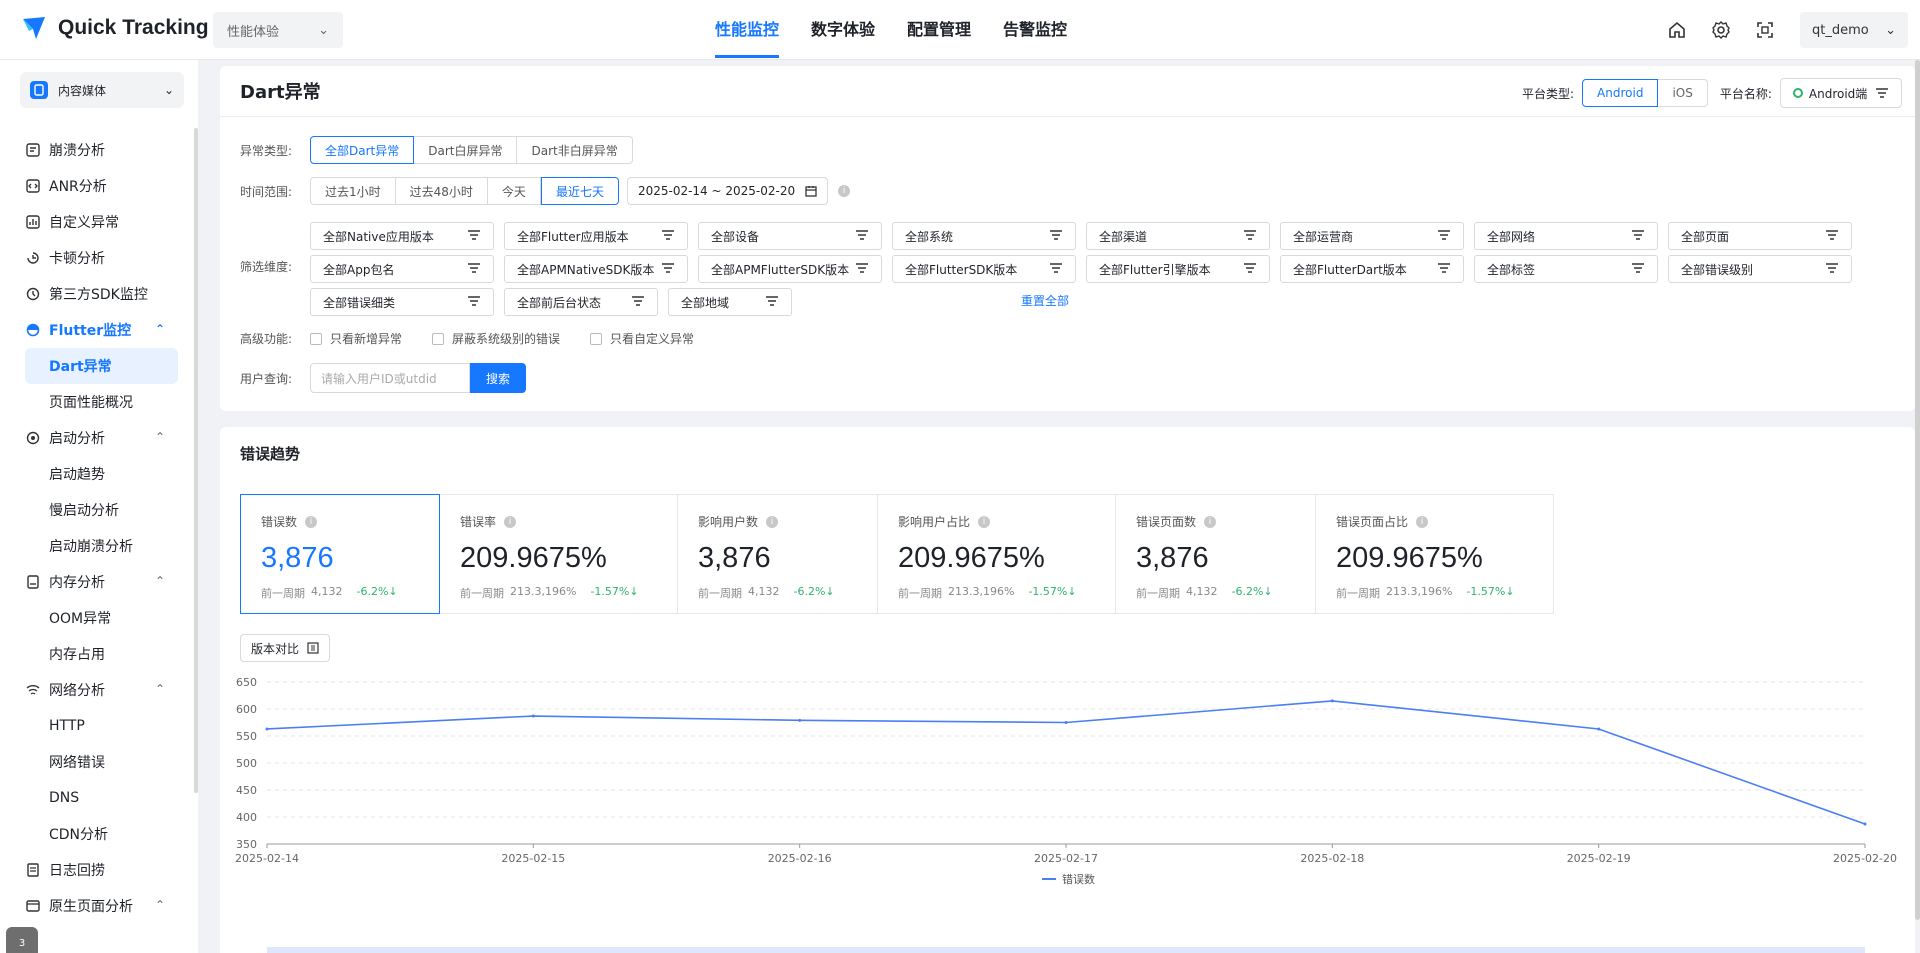  What do you see at coordinates (1917, 490) in the screenshot?
I see `main-scrollbar` at bounding box center [1917, 490].